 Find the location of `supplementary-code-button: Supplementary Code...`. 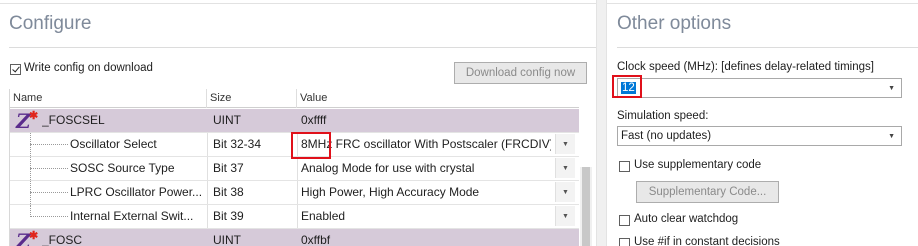

supplementary-code-button: Supplementary Code... is located at coordinates (707, 192).